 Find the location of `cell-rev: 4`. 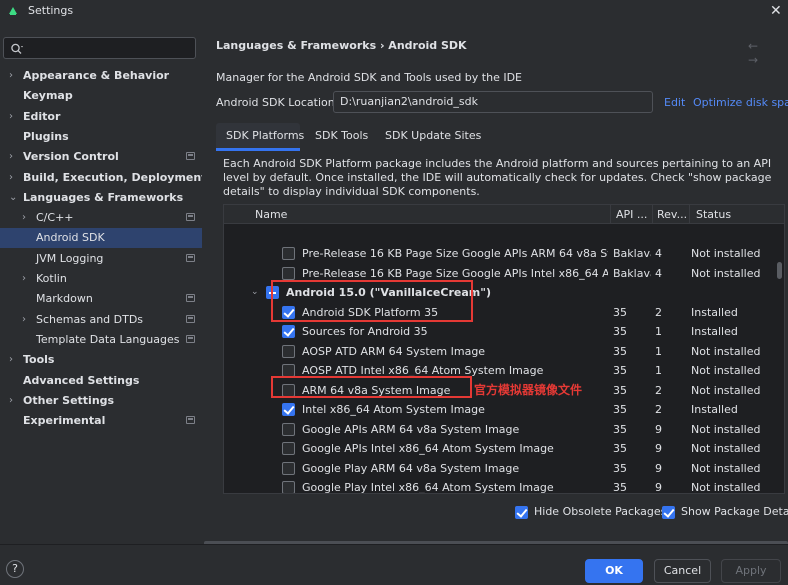

cell-rev: 4 is located at coordinates (658, 273).